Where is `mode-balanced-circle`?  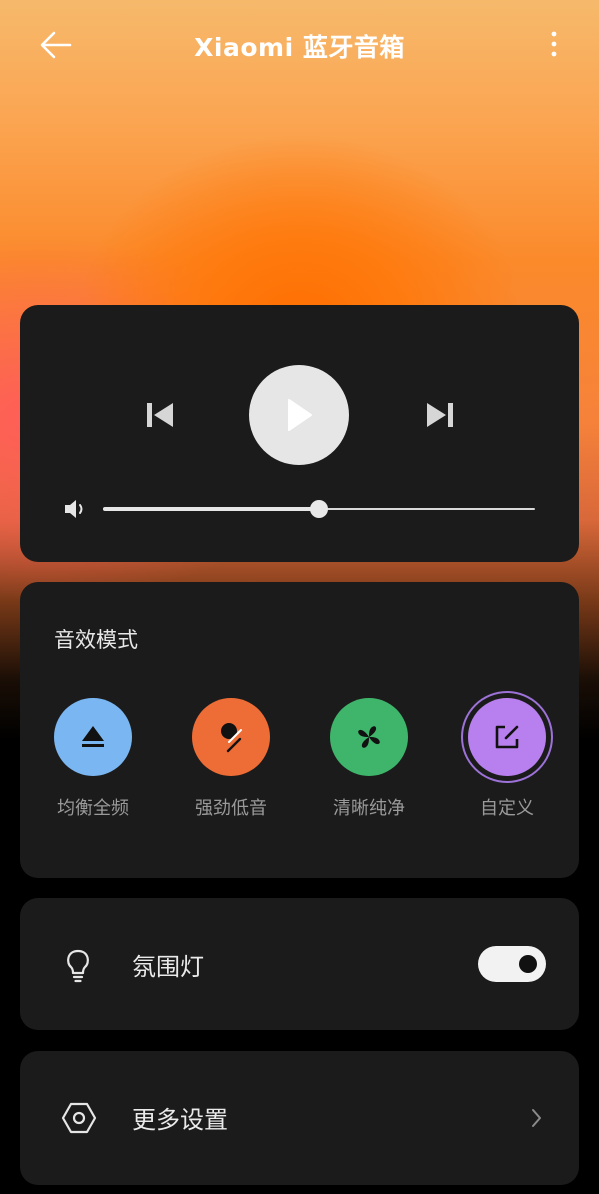
mode-balanced-circle is located at coordinates (93, 737).